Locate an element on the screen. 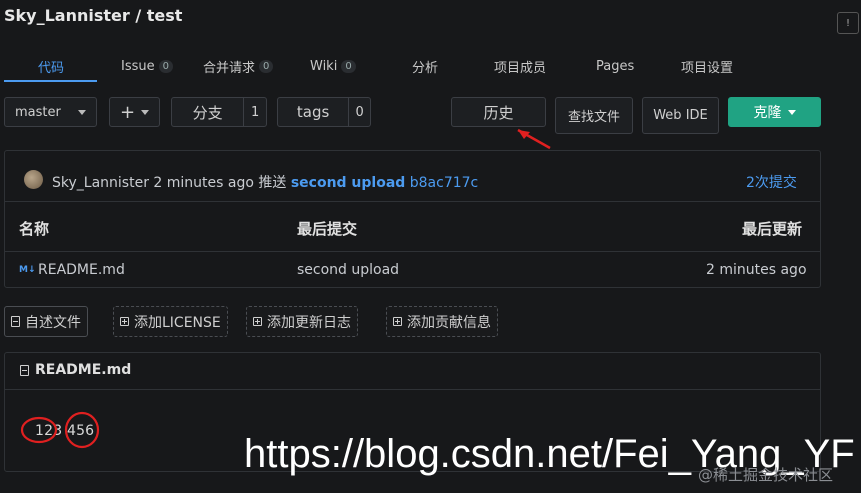 This screenshot has width=861, height=493. commits-count-link: 2次提交 is located at coordinates (771, 182).